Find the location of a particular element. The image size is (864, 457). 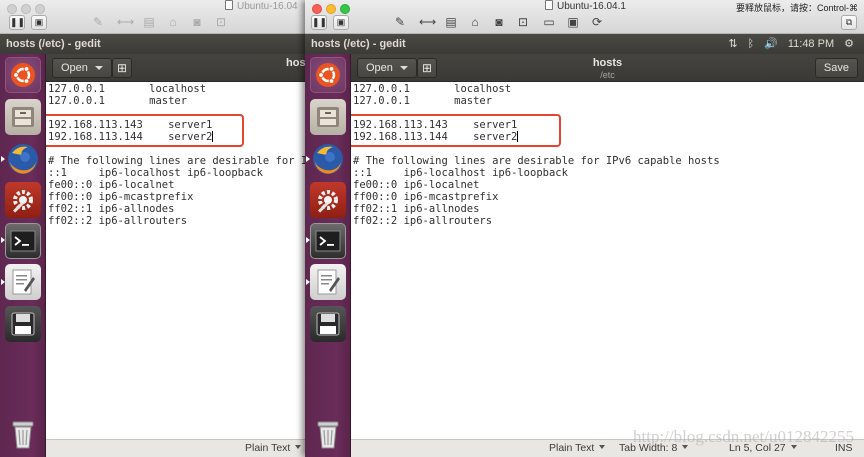

trash-icon is located at coordinates (328, 435).